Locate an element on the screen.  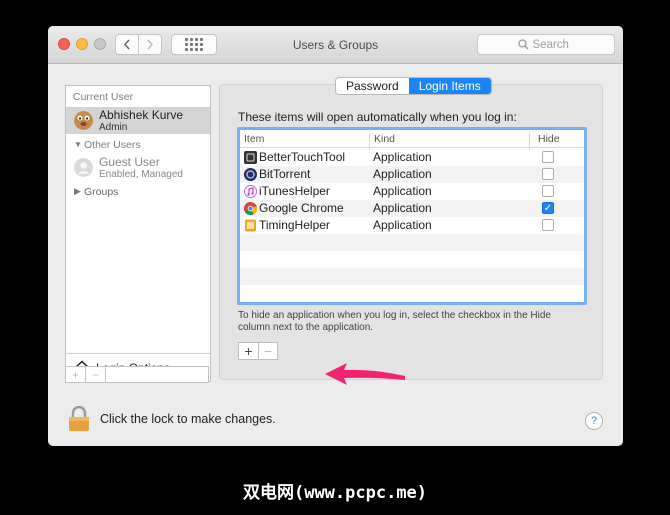
itunes-icon is located at coordinates (250, 191).